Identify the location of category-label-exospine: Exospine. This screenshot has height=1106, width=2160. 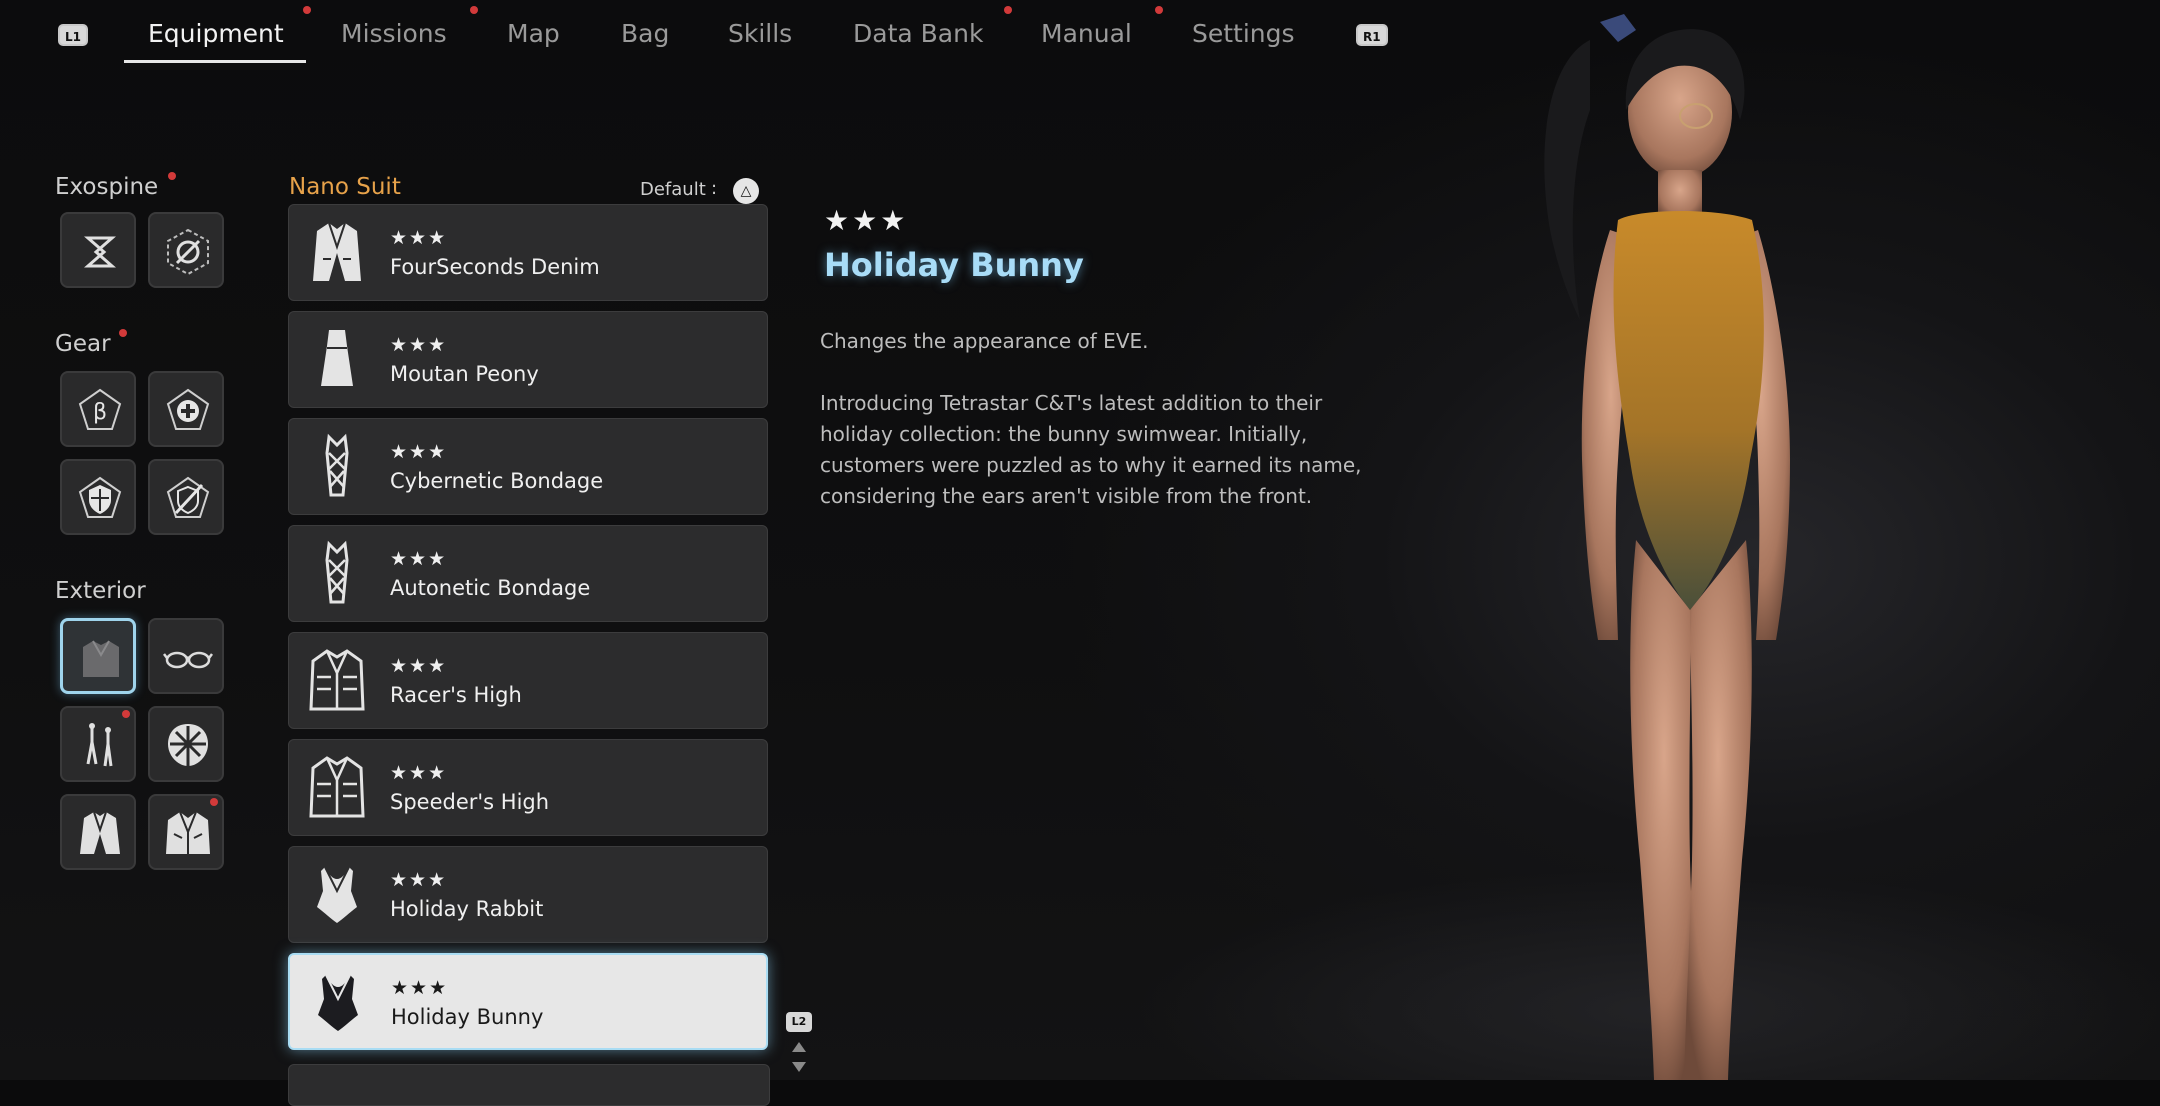
(107, 187).